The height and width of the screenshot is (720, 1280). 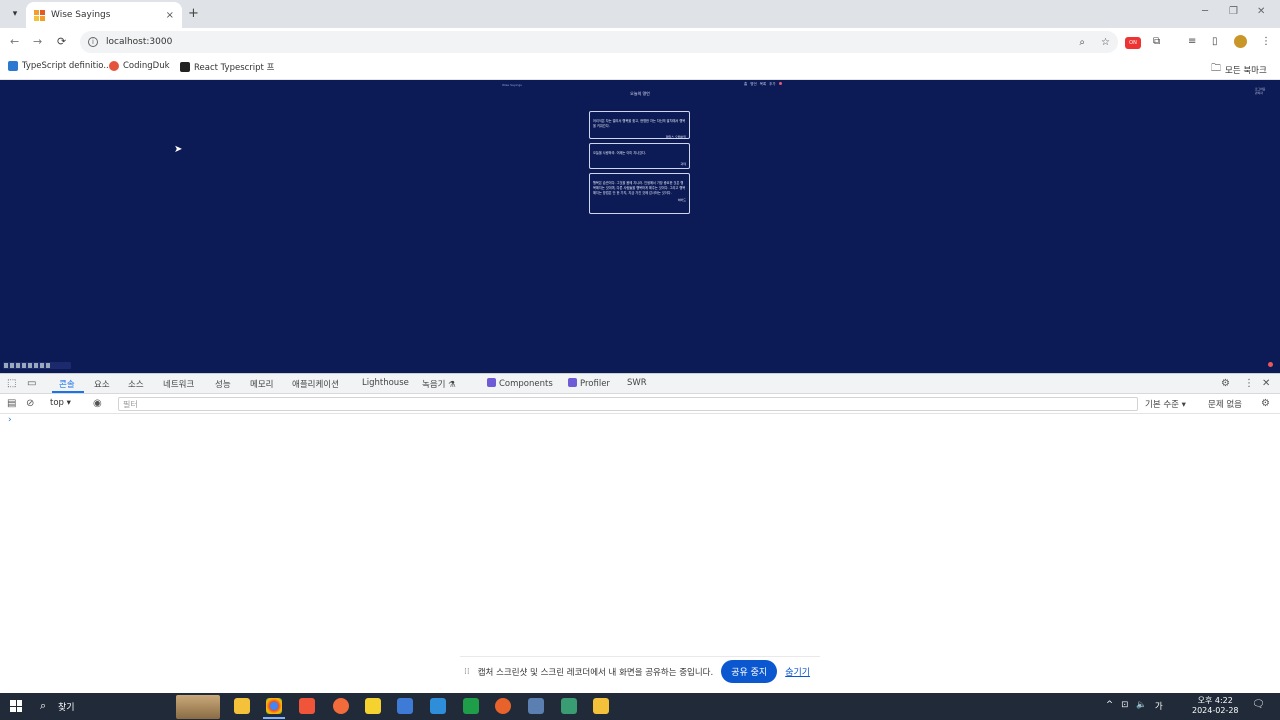 I want to click on tab-recorder: 녹음기 ⚗, so click(x=439, y=384).